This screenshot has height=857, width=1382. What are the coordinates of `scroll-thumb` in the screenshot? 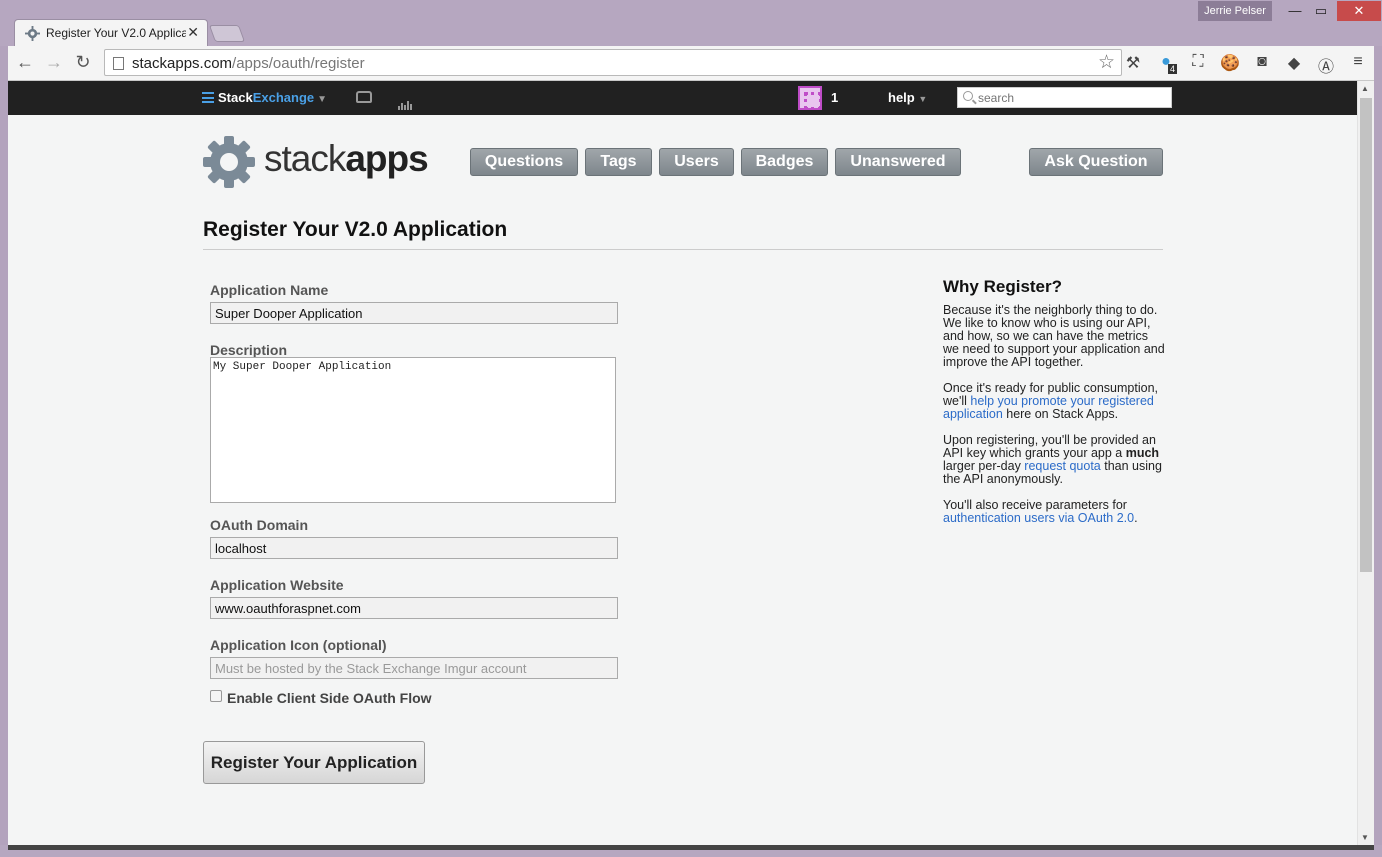 It's located at (1366, 335).